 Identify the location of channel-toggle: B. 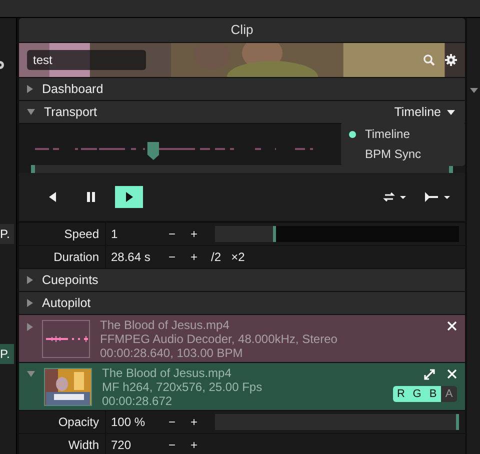
(433, 394).